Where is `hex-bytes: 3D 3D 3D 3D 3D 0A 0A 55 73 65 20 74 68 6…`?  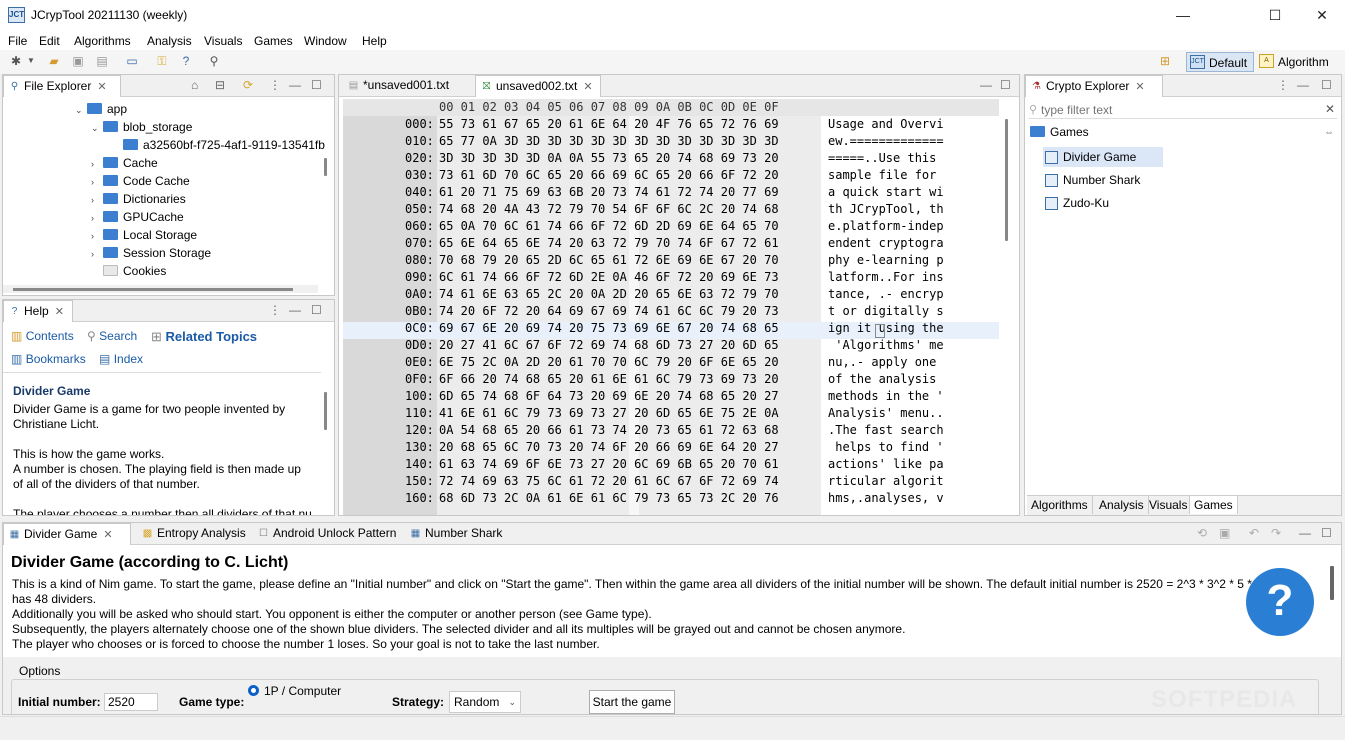 hex-bytes: 3D 3D 3D 3D 3D 0A 0A 55 73 65 20 74 68 6… is located at coordinates (609, 158).